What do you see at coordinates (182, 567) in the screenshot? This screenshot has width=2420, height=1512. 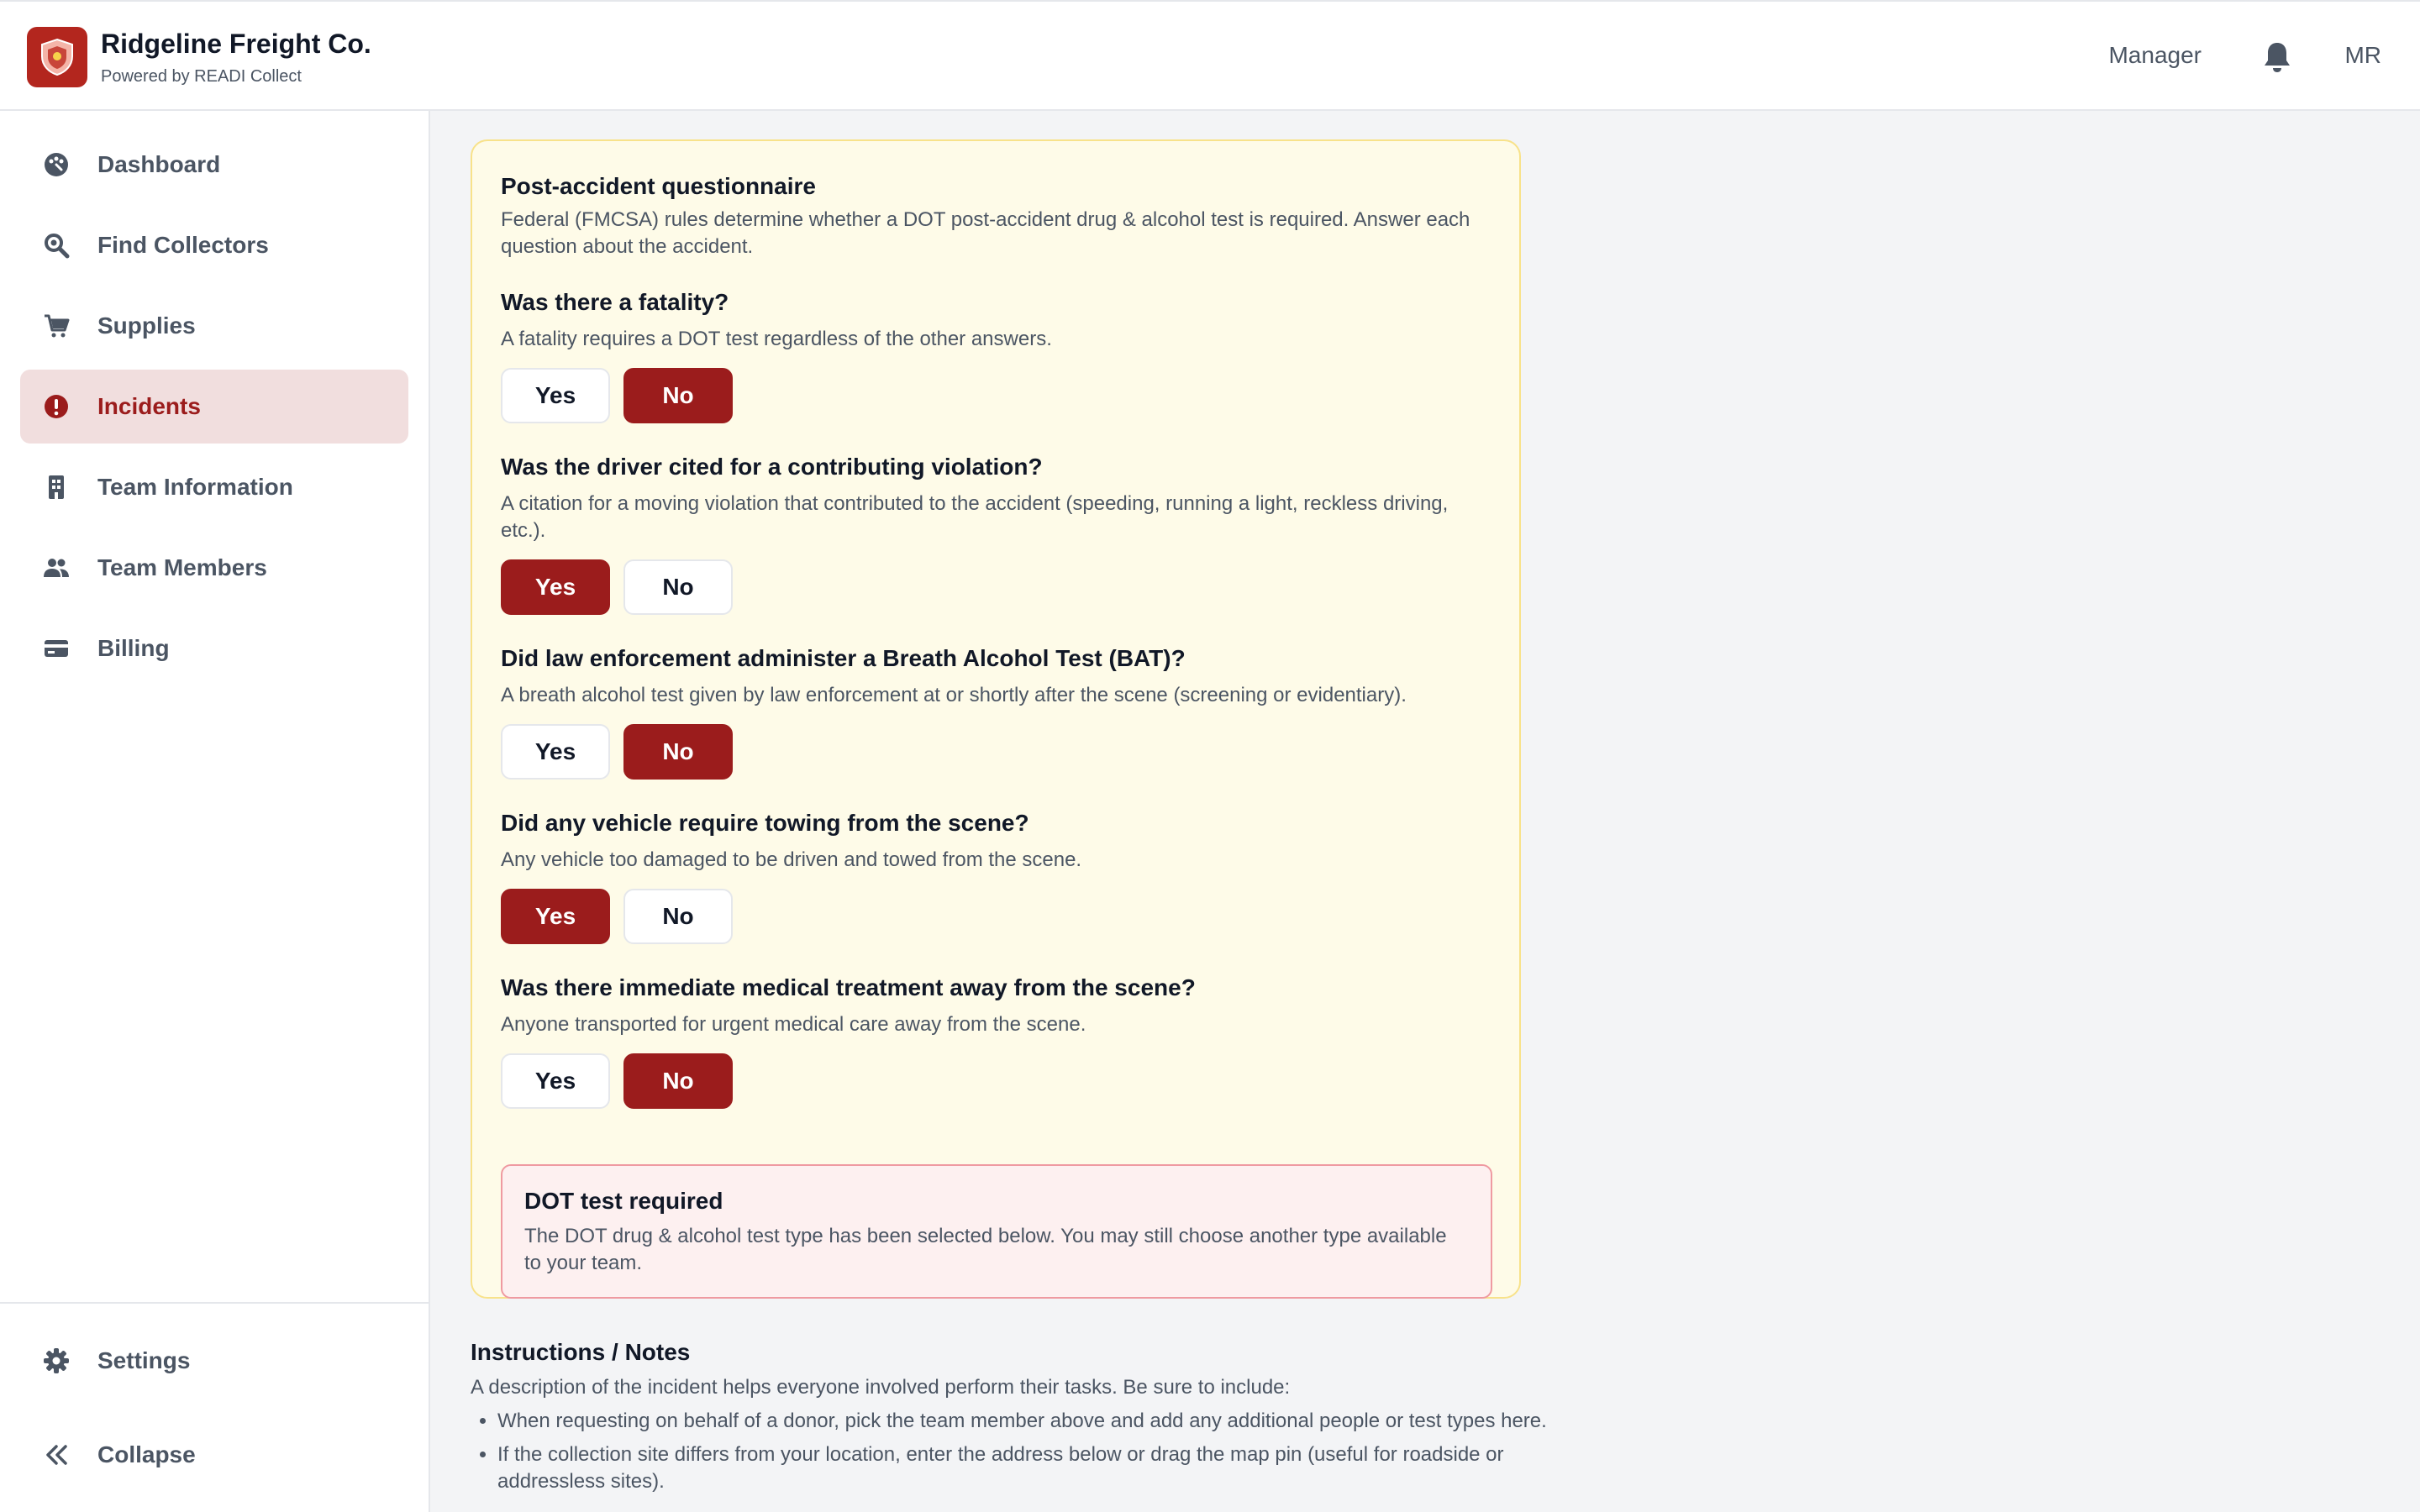 I see `sidebar-item-label: Team Members` at bounding box center [182, 567].